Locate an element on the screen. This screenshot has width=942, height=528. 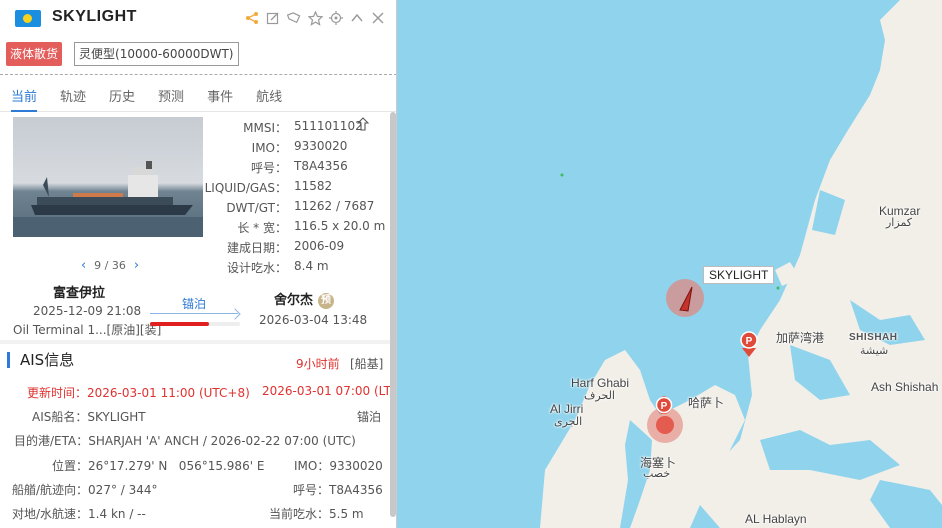
ais-callsign-value: T8A4356 is located at coordinates (356, 490).